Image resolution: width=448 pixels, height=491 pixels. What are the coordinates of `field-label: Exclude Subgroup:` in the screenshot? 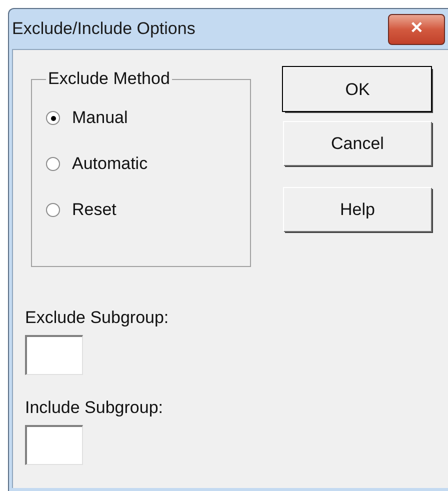 It's located at (97, 318).